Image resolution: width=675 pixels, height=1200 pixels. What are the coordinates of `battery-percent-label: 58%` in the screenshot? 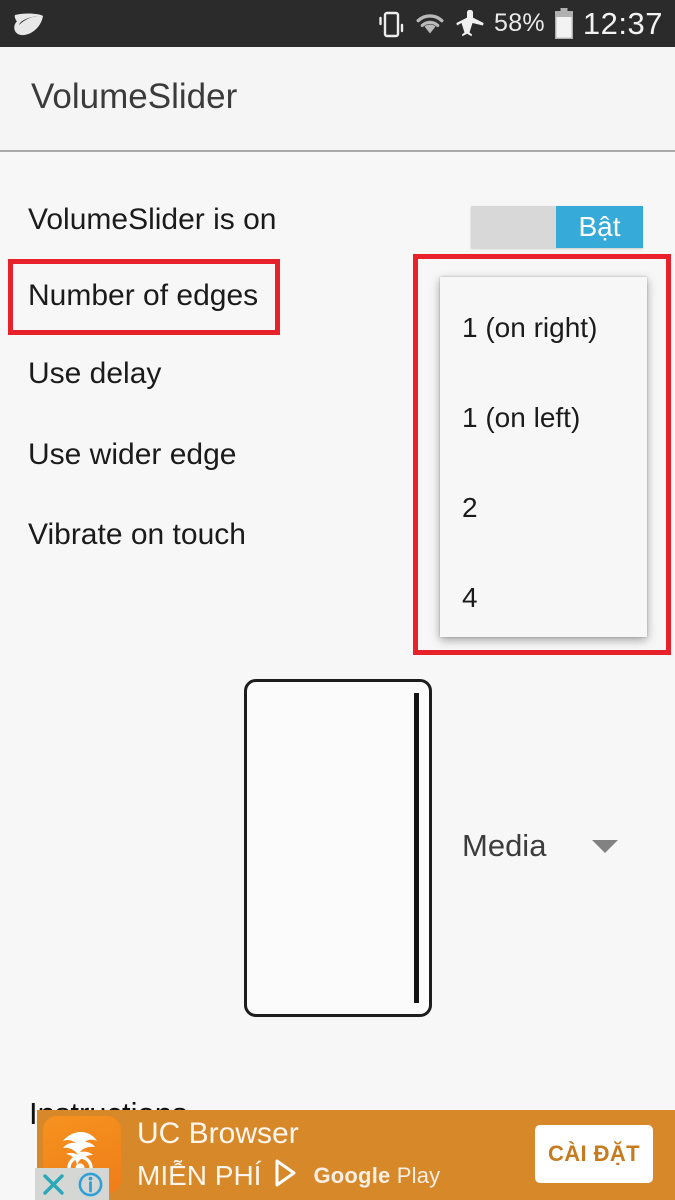 It's located at (519, 23).